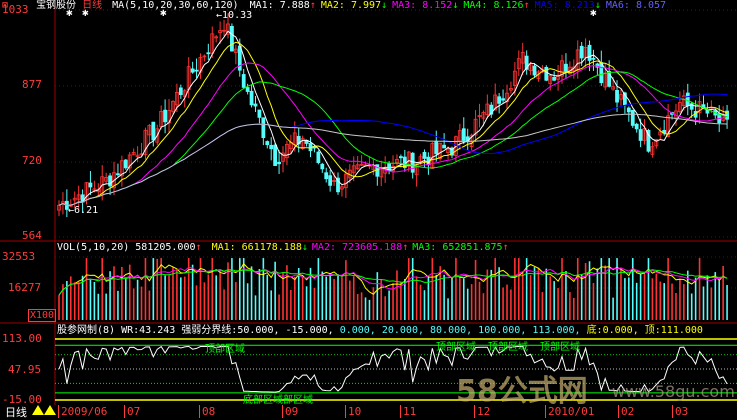  I want to click on date-label: 03, so click(680, 411).